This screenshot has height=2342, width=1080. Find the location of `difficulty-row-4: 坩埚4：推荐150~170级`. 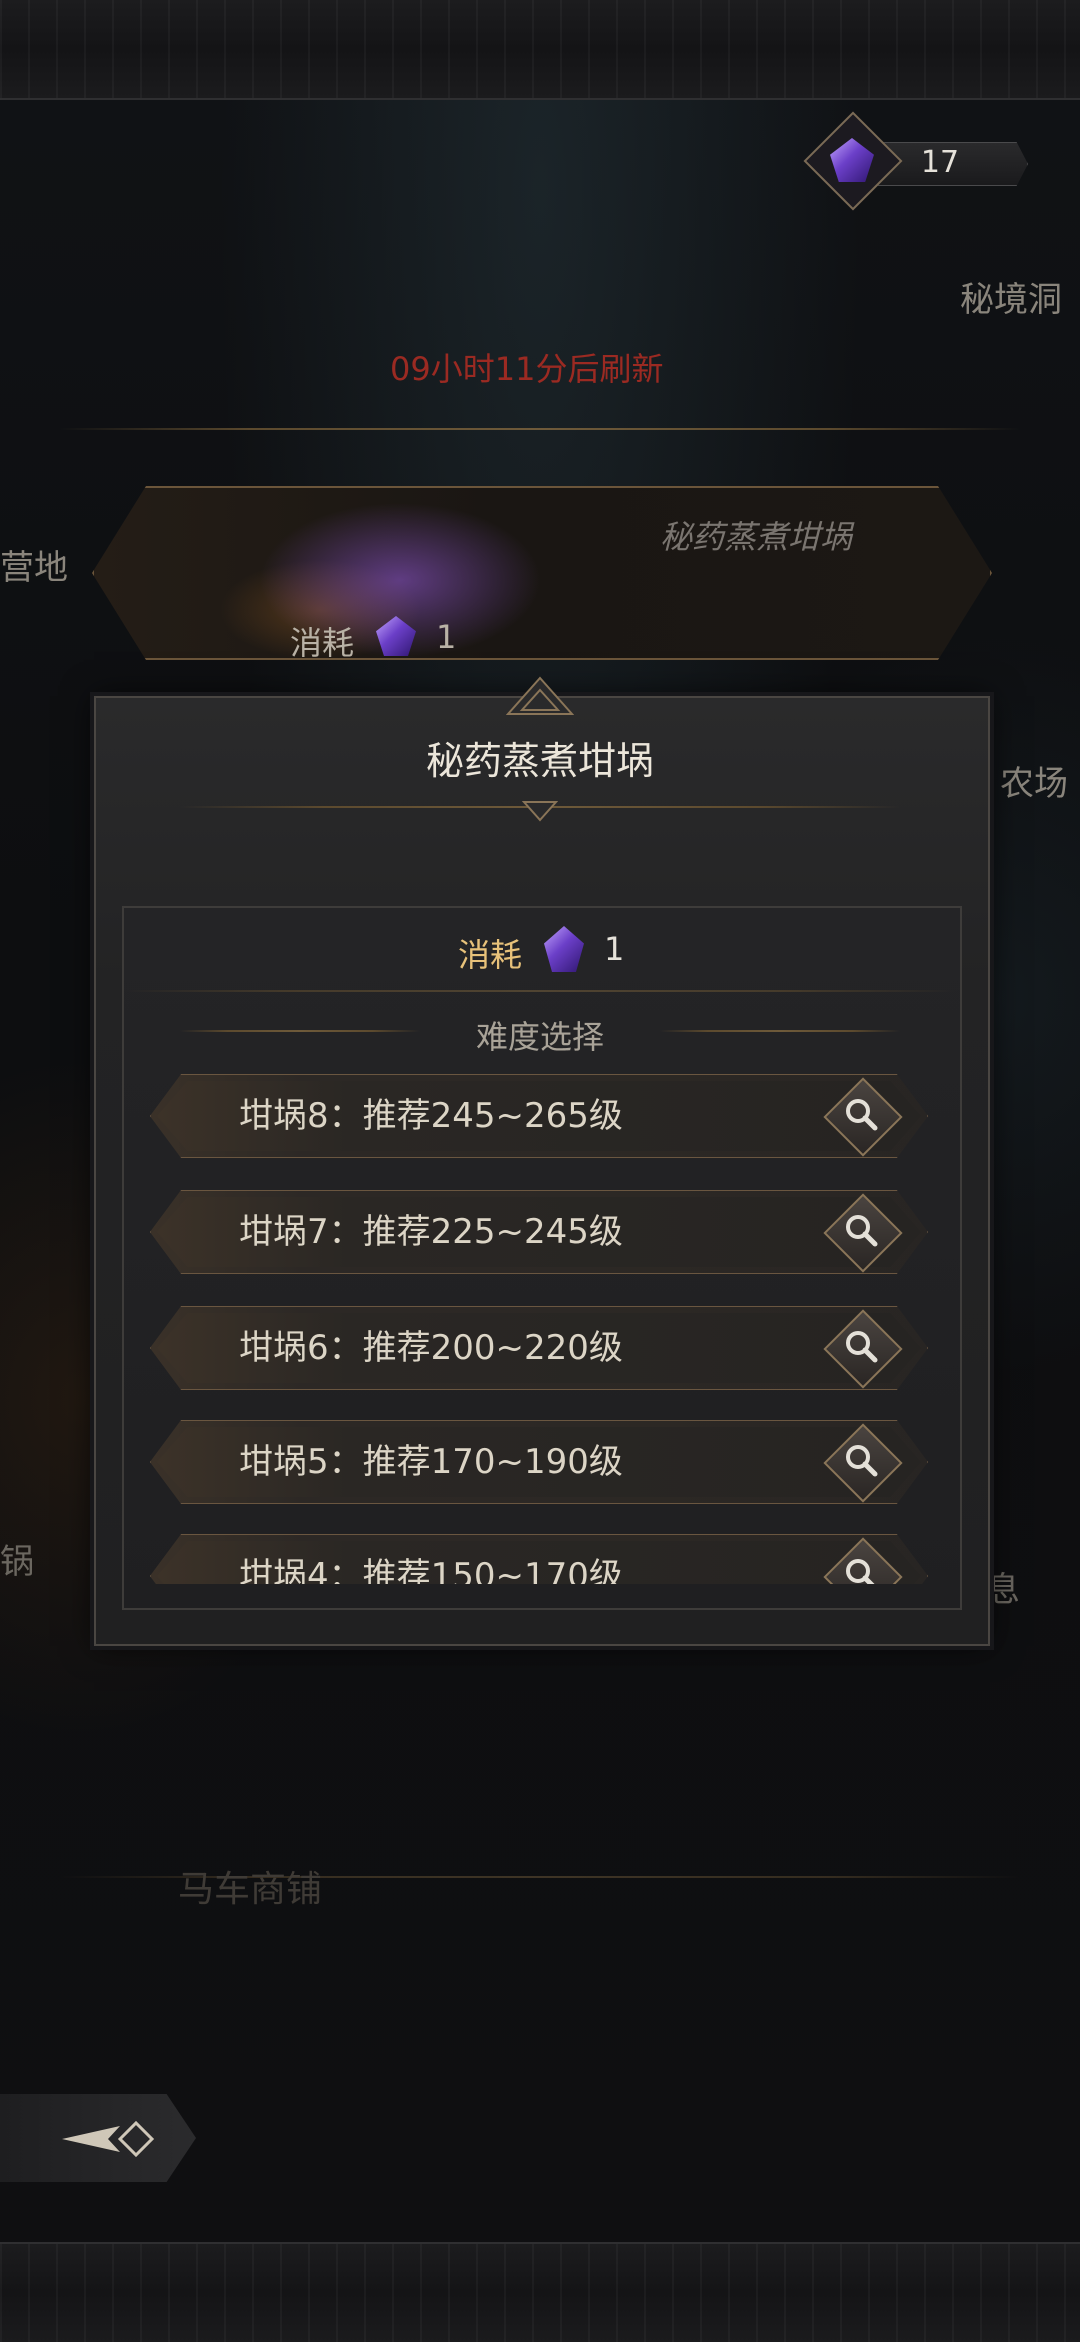

difficulty-row-4: 坩埚4：推荐150~170级 is located at coordinates (539, 1559).